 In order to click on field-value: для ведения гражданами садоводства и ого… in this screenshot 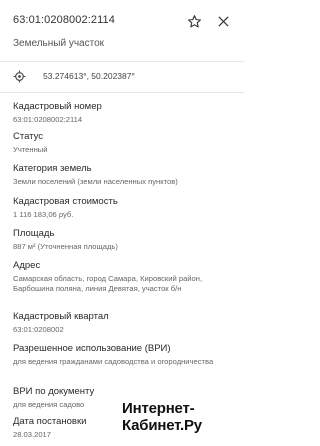, I will do `click(113, 361)`.